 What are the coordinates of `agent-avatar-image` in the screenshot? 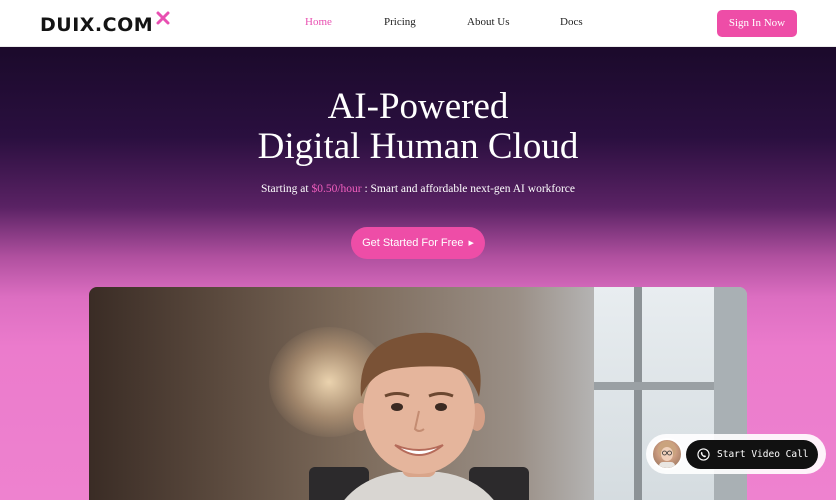 It's located at (667, 454).